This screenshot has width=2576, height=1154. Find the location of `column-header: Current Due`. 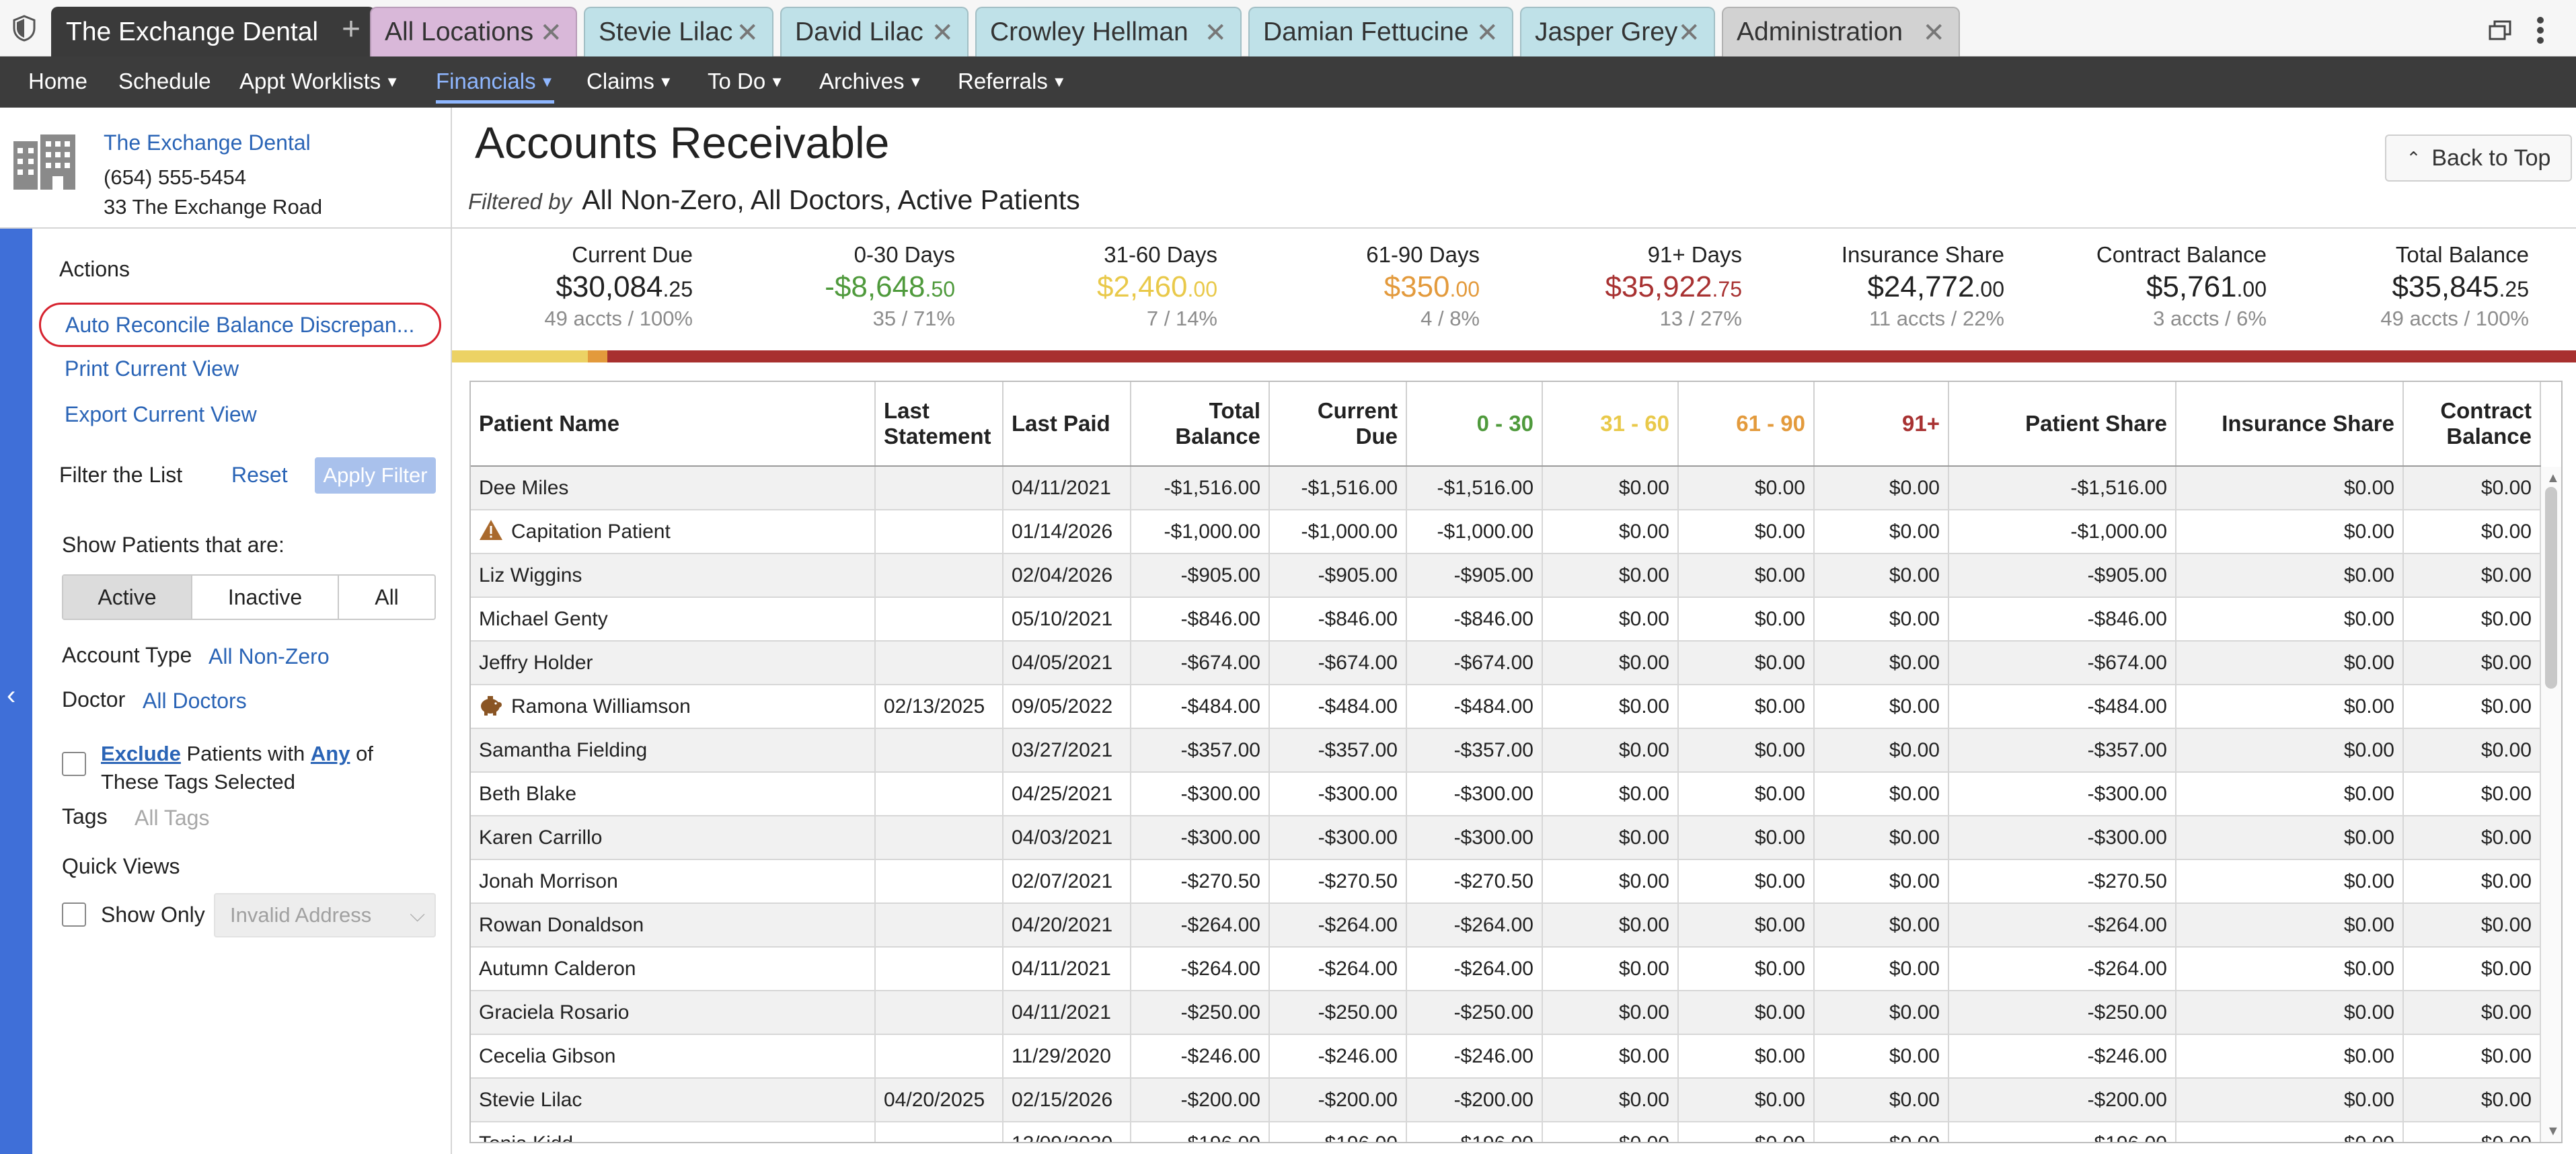

column-header: Current Due is located at coordinates (1338, 424).